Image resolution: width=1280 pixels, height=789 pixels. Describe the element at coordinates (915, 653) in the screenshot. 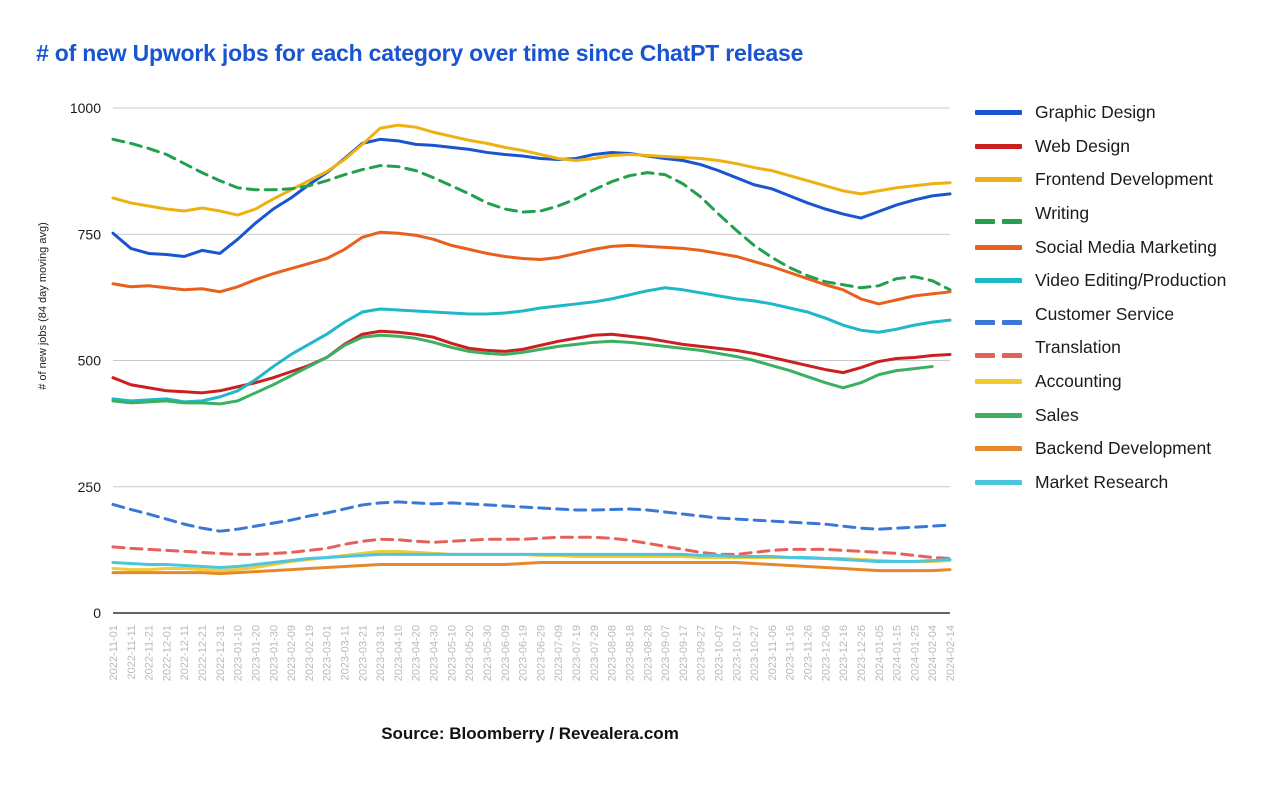

I see `x-tick-label: 2024-01-25` at that location.